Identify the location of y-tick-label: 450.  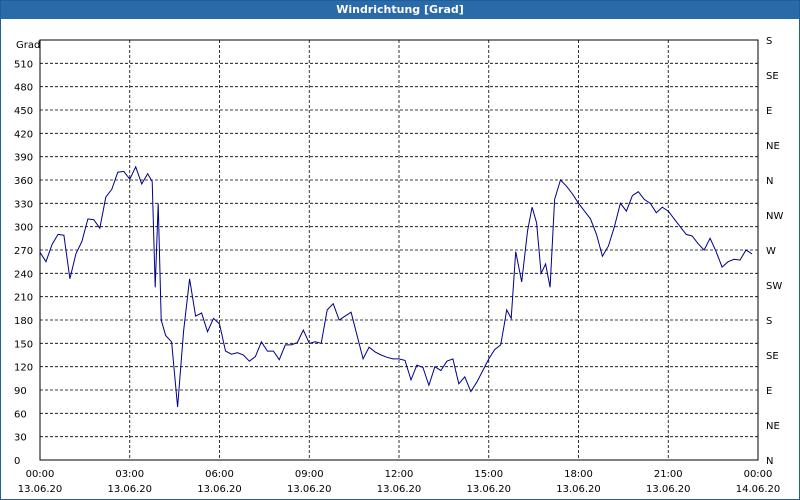
(23, 111).